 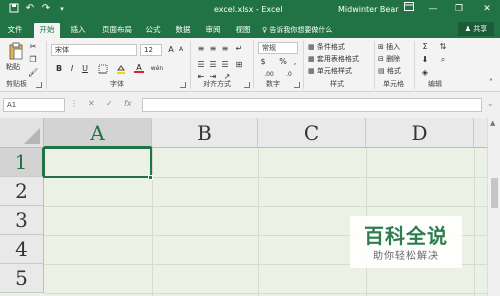 What do you see at coordinates (109, 103) in the screenshot?
I see `enter-icon: ✓` at bounding box center [109, 103].